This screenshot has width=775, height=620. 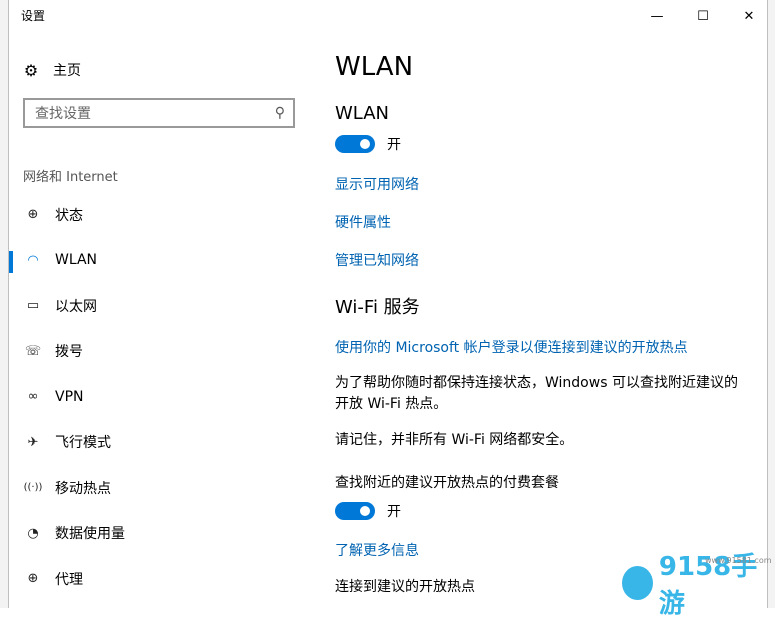 What do you see at coordinates (454, 440) in the screenshot?
I see `remember-text: 请记住，并非所有 Wi-Fi 网络都安全。` at bounding box center [454, 440].